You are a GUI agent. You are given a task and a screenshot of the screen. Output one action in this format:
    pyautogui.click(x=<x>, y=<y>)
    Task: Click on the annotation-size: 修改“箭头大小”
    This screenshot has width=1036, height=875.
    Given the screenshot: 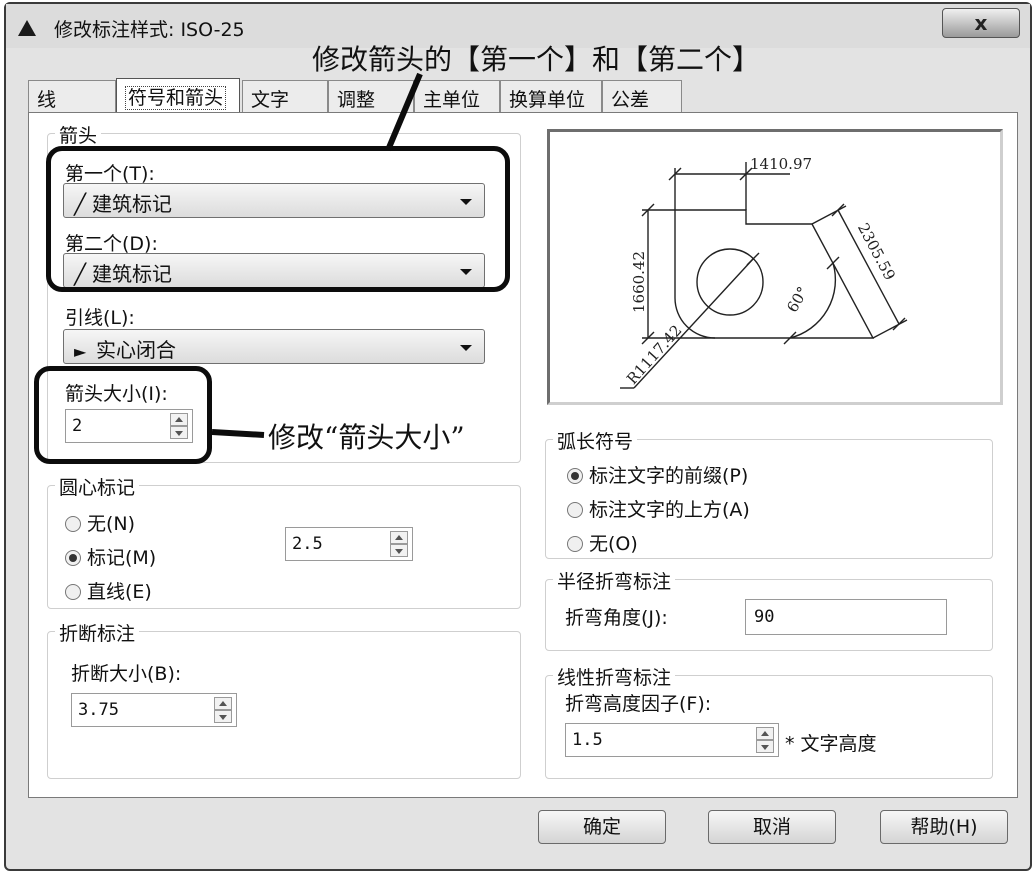 What is the action you would take?
    pyautogui.click(x=366, y=437)
    